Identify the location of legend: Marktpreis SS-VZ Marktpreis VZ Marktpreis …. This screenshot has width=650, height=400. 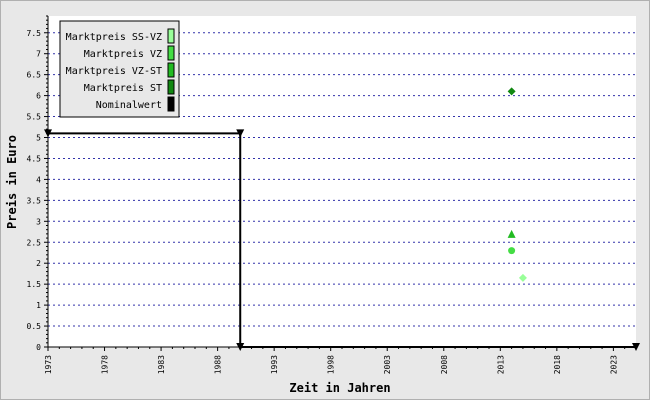
(119, 69).